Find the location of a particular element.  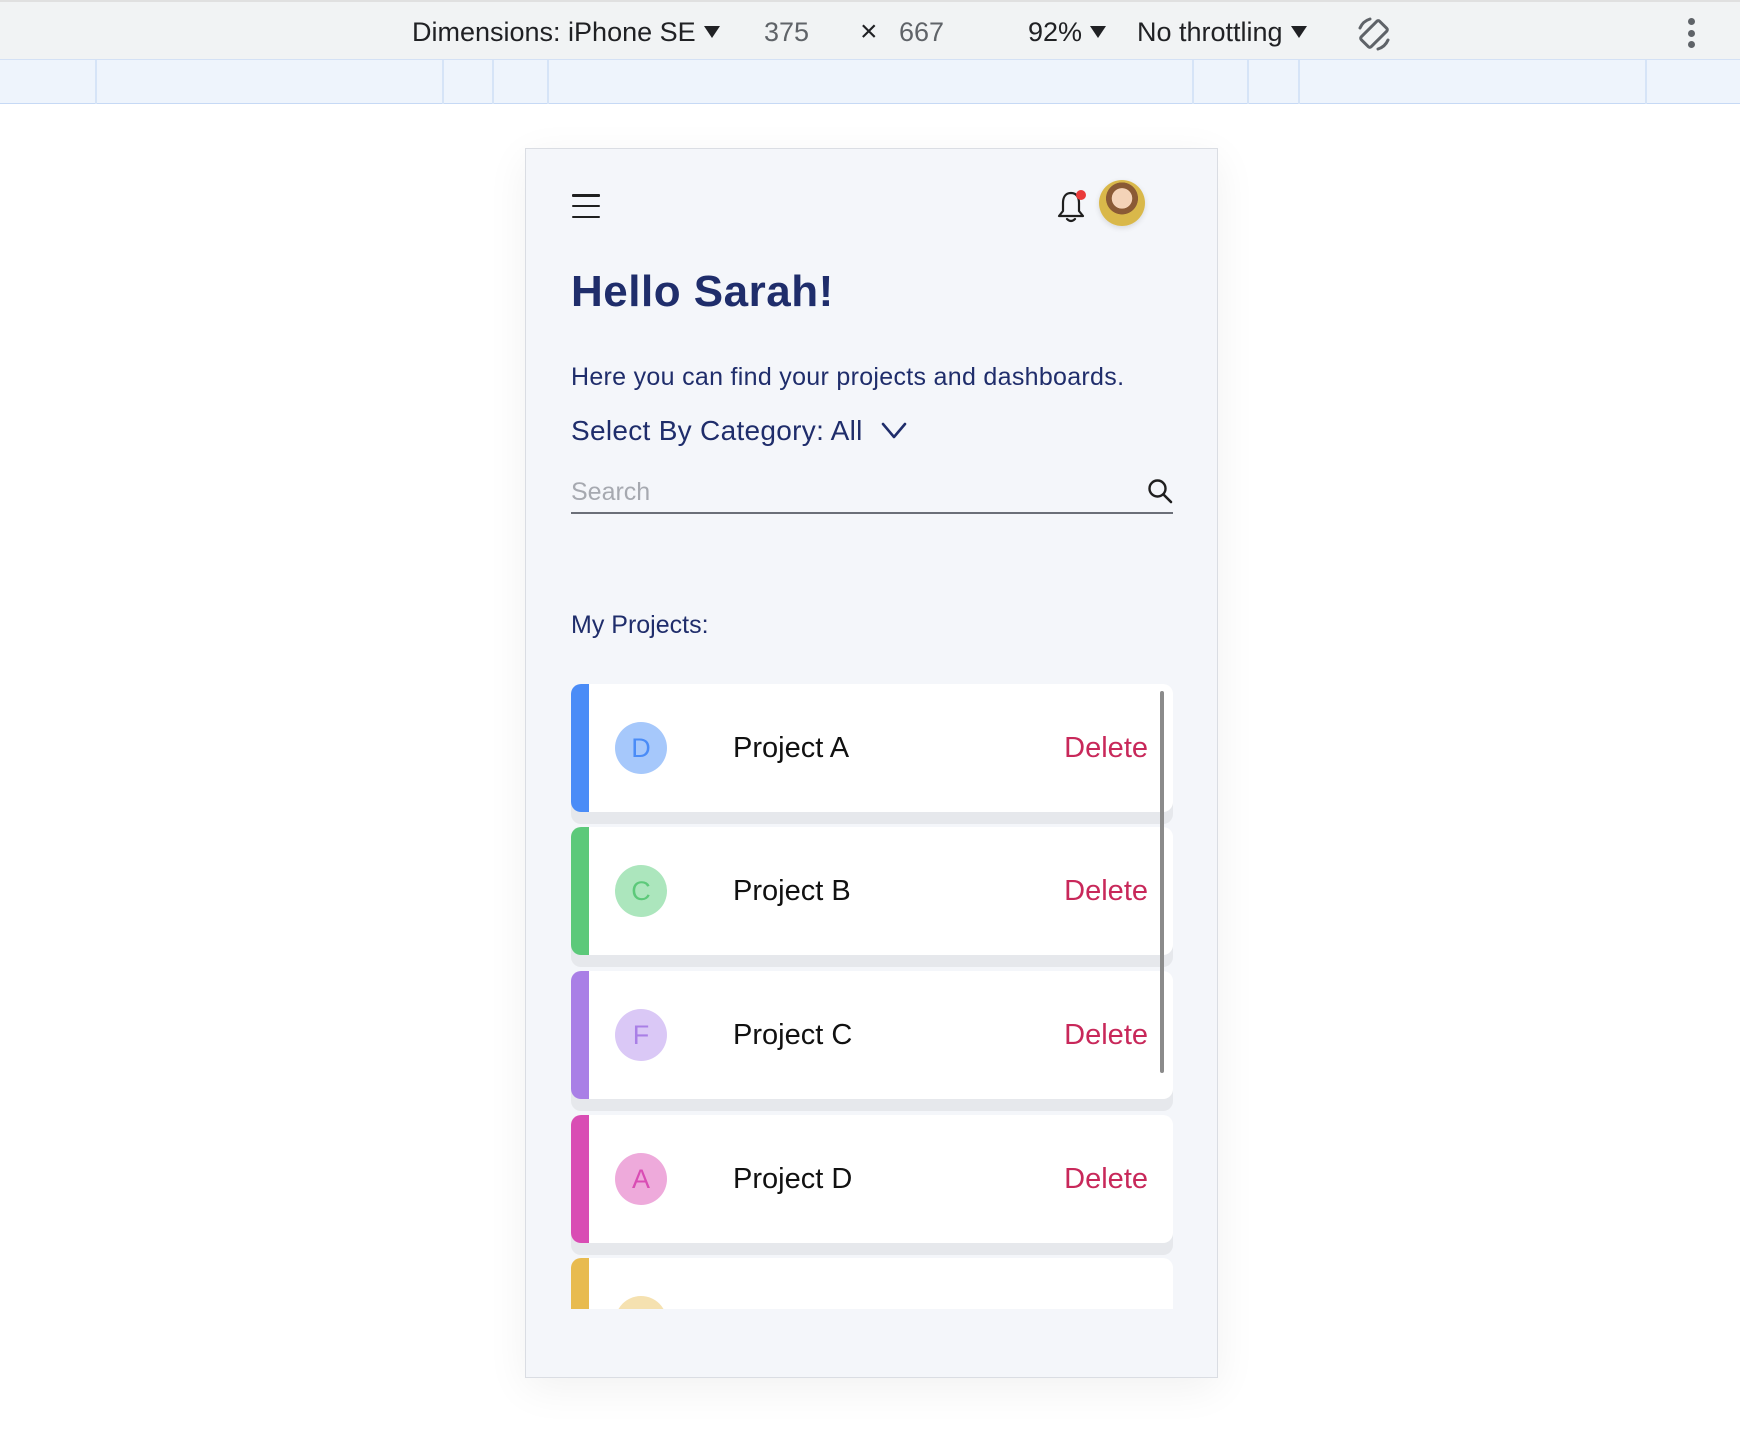

section-title: My Projects: is located at coordinates (640, 625).